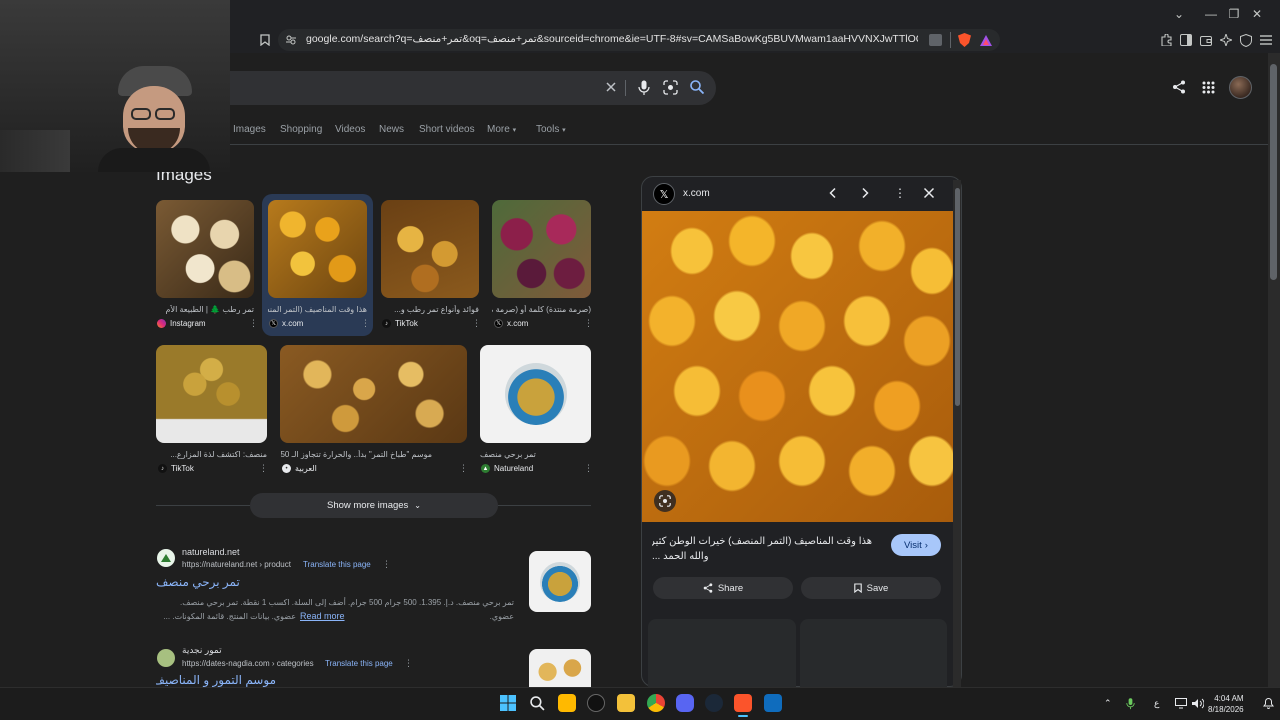 This screenshot has height=720, width=1280. I want to click on brave-icon, so click(743, 703).